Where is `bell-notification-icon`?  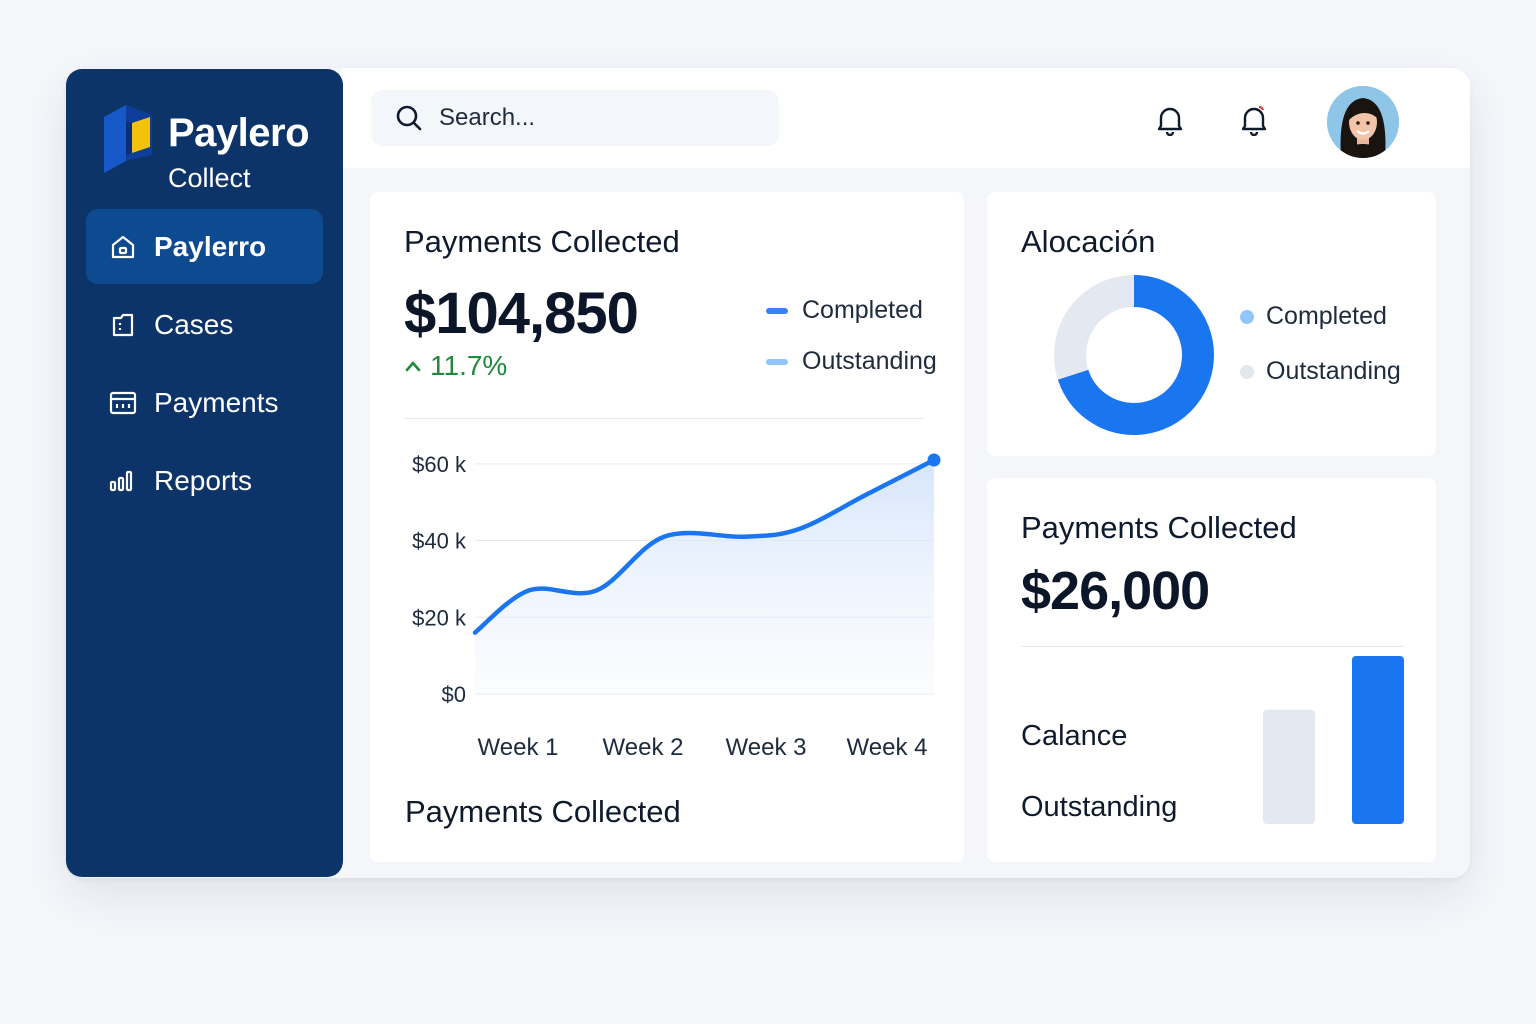 bell-notification-icon is located at coordinates (1254, 120).